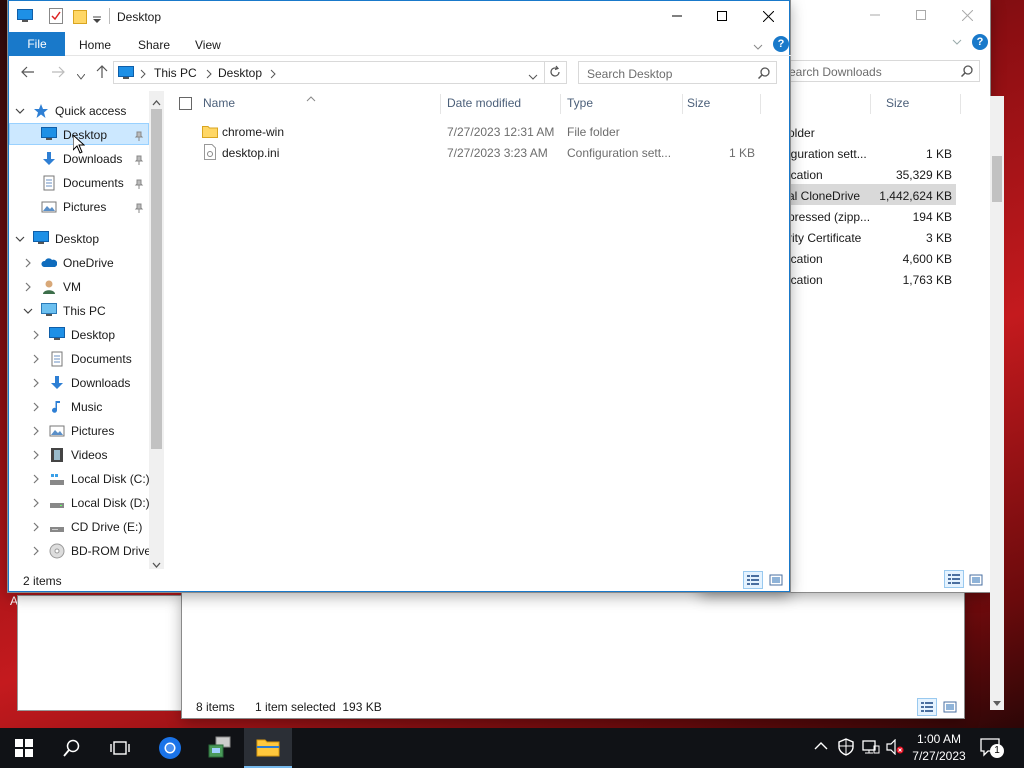  Describe the element at coordinates (484, 103) in the screenshot. I see `column-header-date: Date modified` at that location.